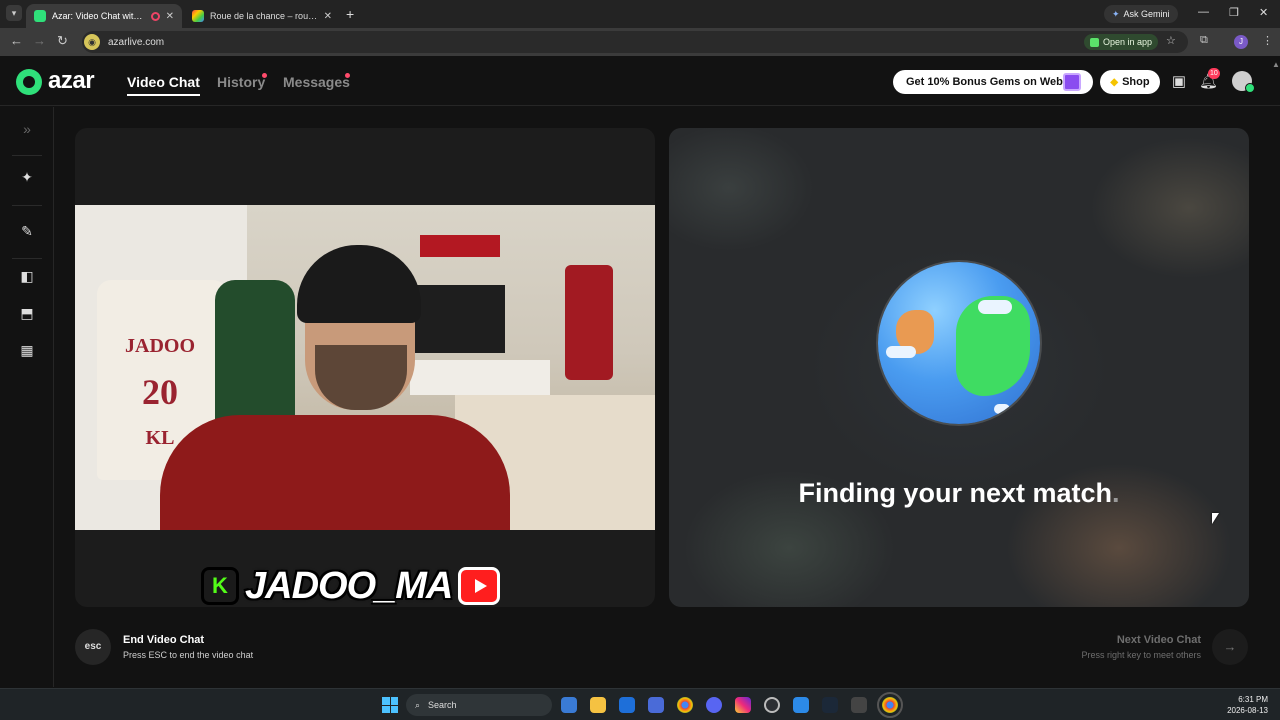 This screenshot has height=720, width=1280. Describe the element at coordinates (986, 82) in the screenshot. I see `bonus-gems-label: Get 10% Bonus Gems on Web!` at that location.